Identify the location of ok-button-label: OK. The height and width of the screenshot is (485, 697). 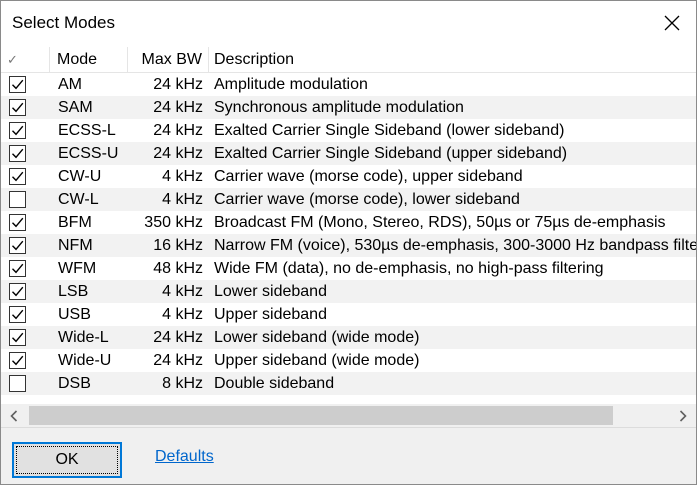
(67, 460).